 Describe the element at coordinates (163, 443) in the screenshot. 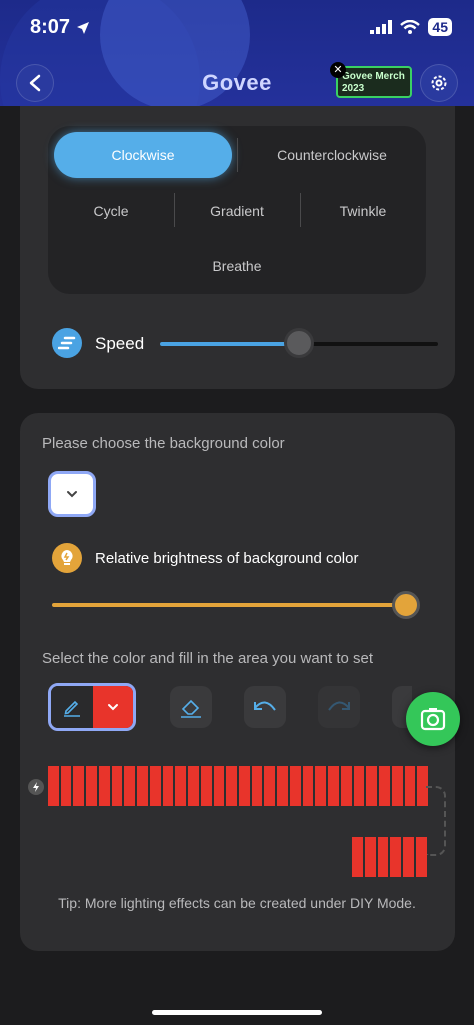

I see `background-color-prompt: Please choose the background color` at that location.